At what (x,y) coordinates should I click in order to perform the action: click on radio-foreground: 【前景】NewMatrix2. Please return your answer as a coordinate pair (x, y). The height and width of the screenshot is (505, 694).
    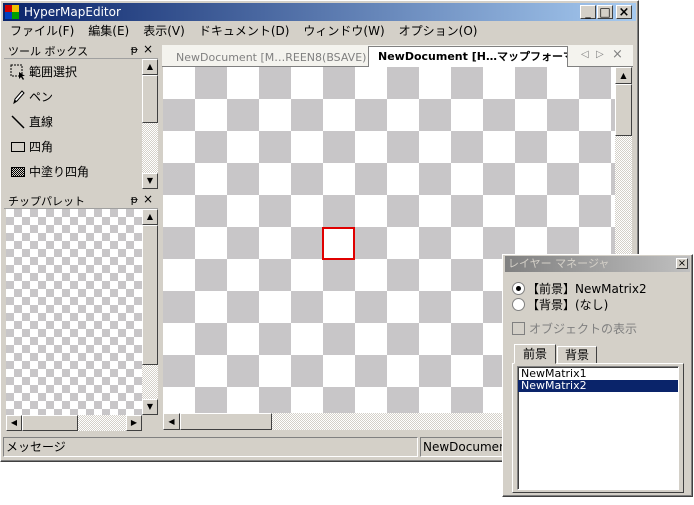
    Looking at the image, I should click on (579, 288).